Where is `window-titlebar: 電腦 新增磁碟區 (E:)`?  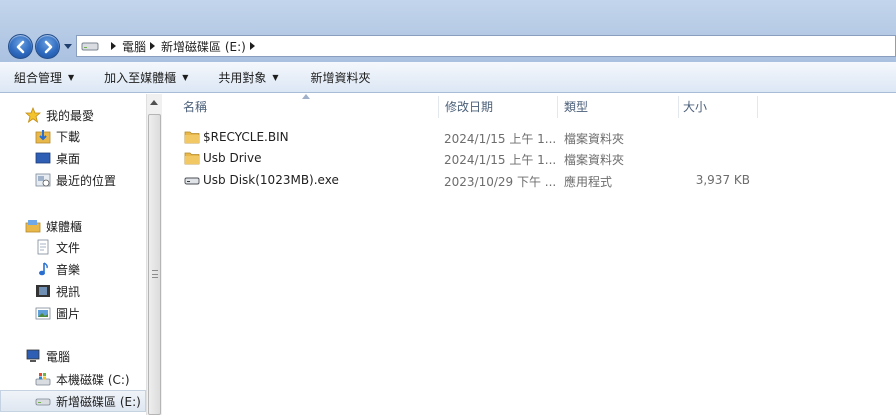
window-titlebar: 電腦 新增磁碟區 (E:) is located at coordinates (448, 31).